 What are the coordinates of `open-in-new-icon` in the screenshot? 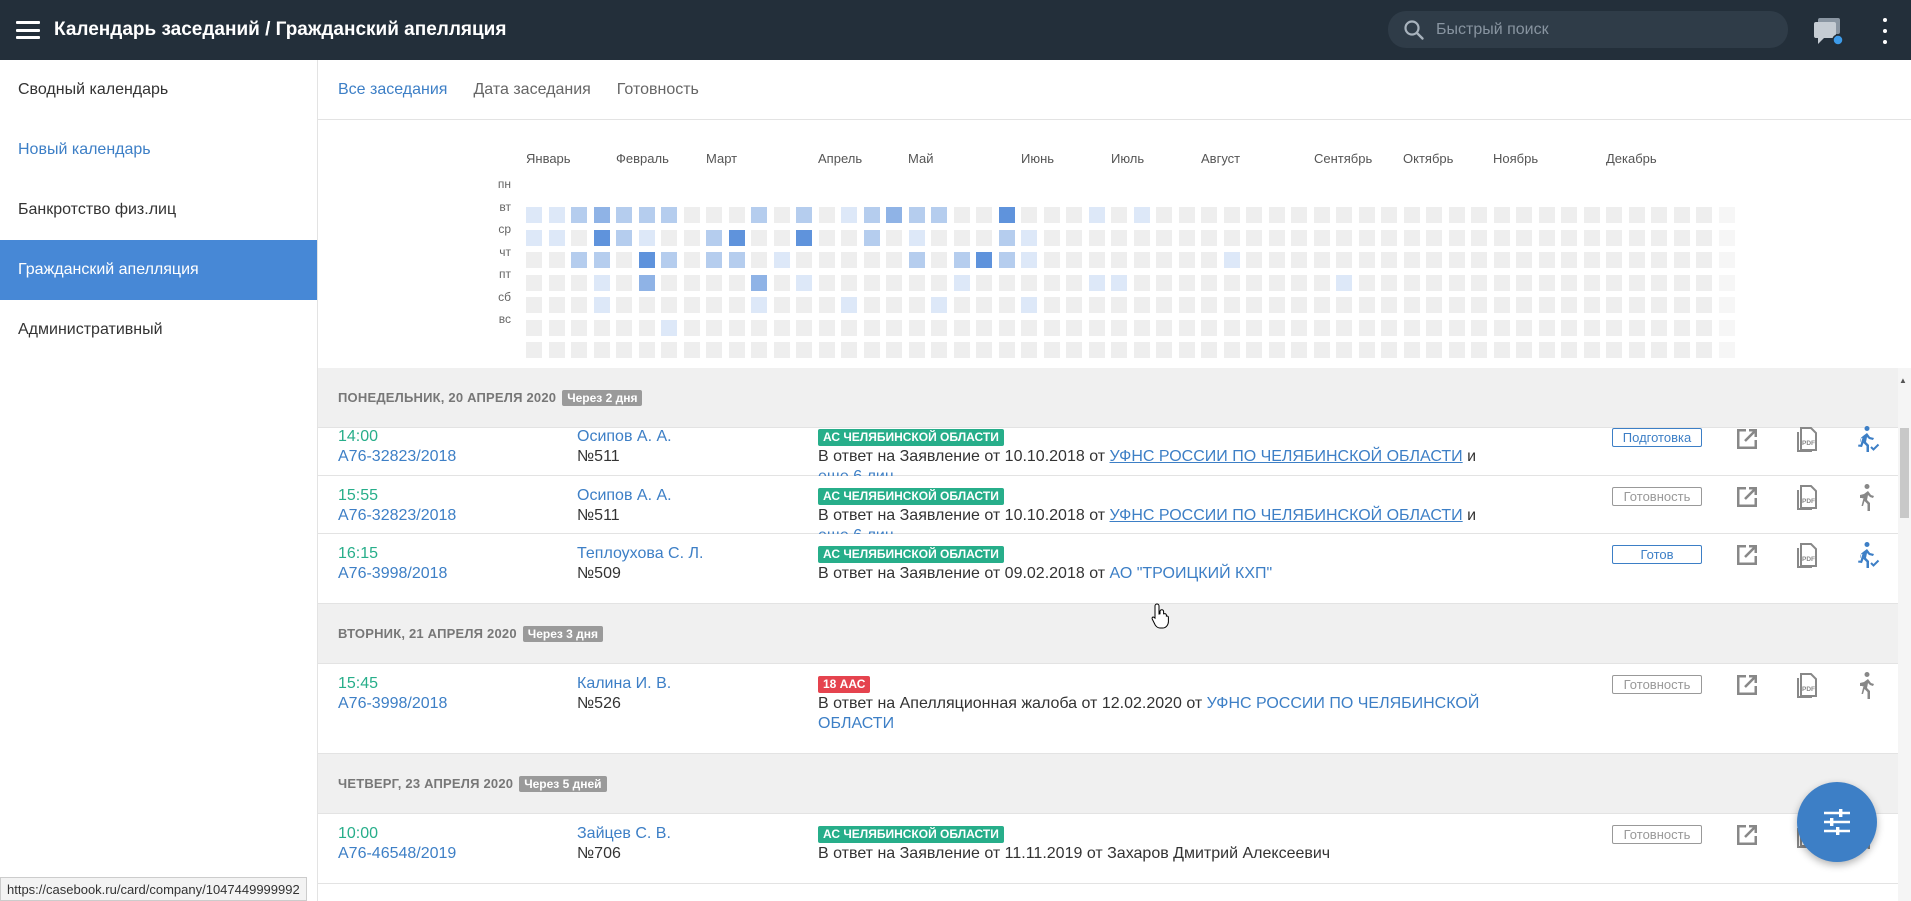 It's located at (1747, 439).